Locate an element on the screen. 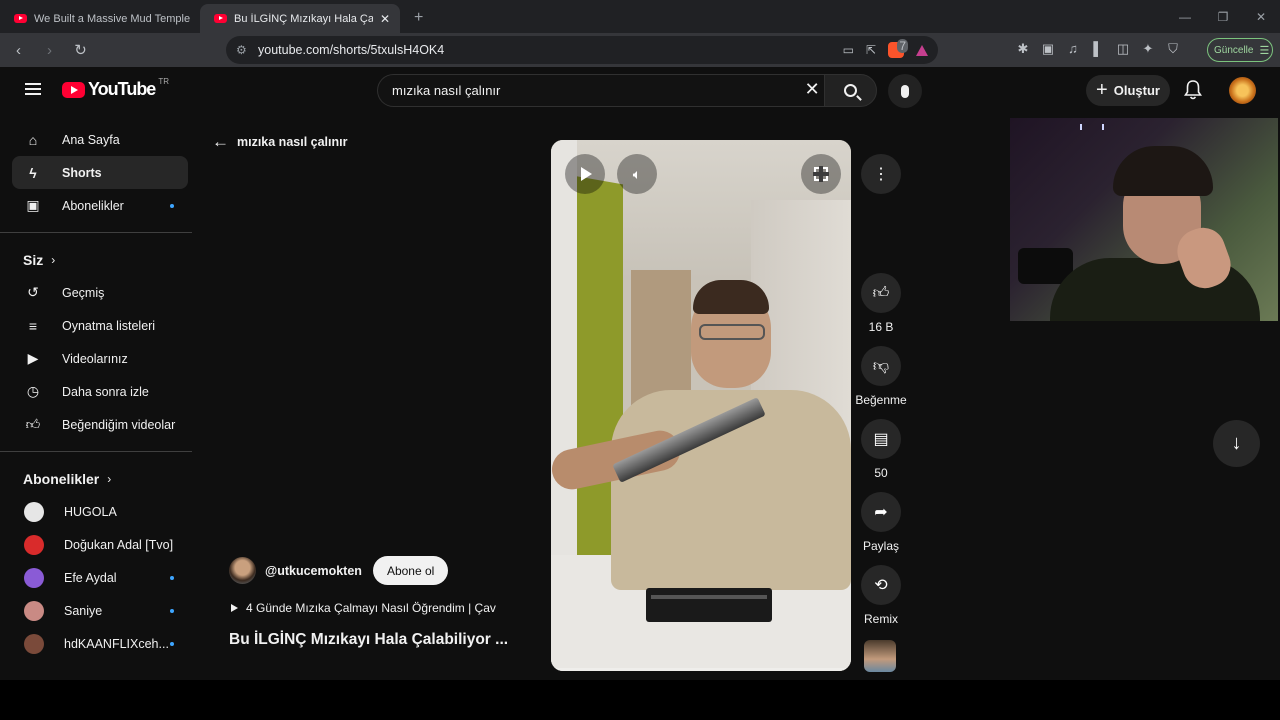 The height and width of the screenshot is (720, 1280). brave-shields-icon: 7 is located at coordinates (898, 48).